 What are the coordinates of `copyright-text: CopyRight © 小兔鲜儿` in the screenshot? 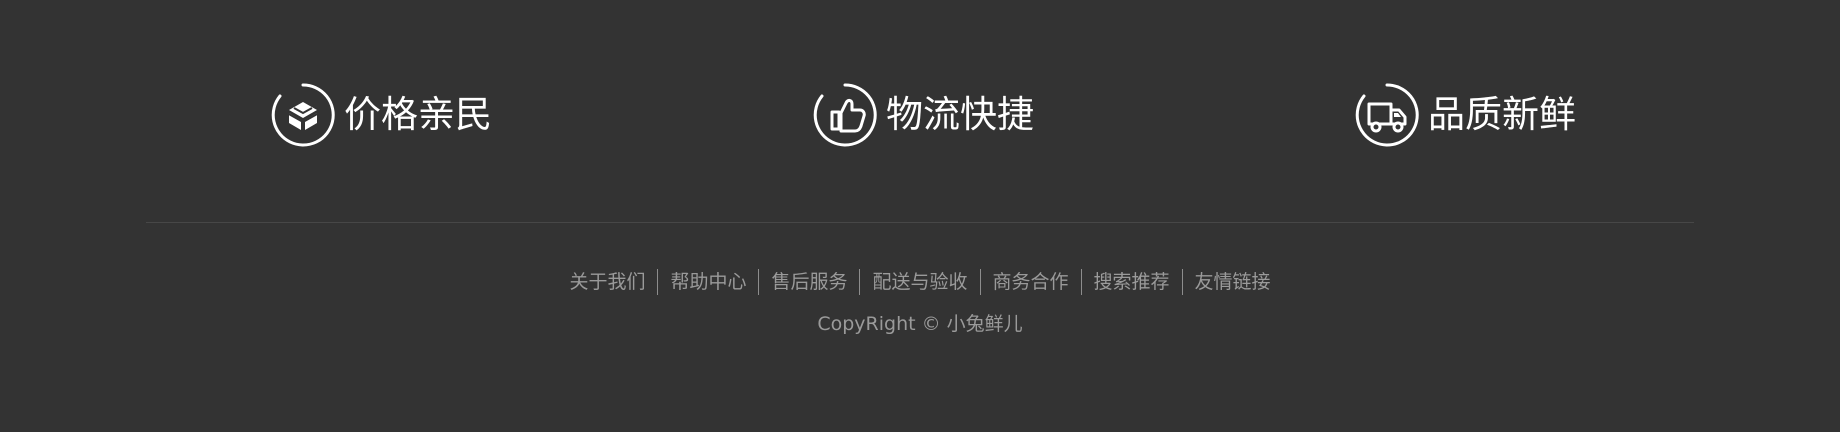 It's located at (920, 324).